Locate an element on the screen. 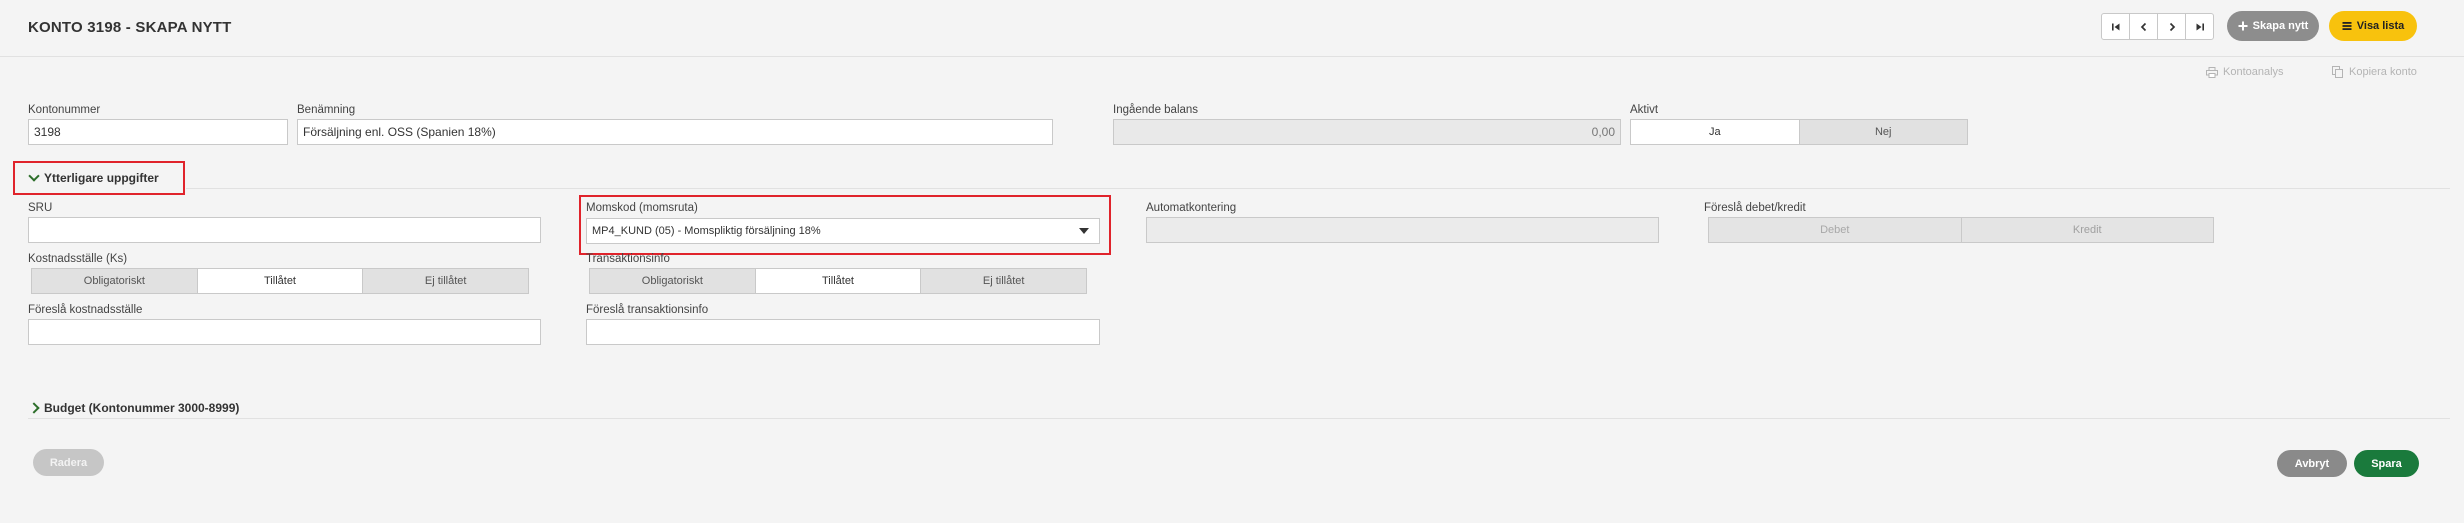  previous-record-button is located at coordinates (2143, 26).